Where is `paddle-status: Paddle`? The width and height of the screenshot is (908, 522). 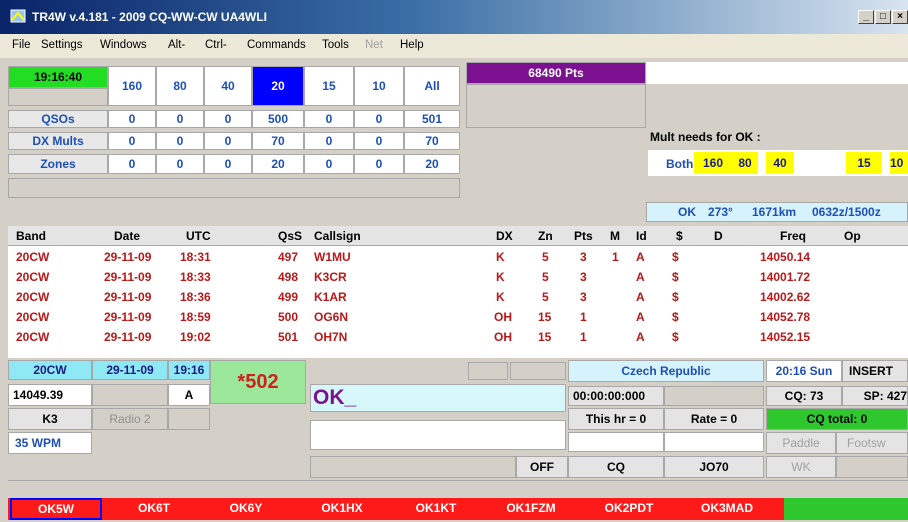
paddle-status: Paddle is located at coordinates (801, 443).